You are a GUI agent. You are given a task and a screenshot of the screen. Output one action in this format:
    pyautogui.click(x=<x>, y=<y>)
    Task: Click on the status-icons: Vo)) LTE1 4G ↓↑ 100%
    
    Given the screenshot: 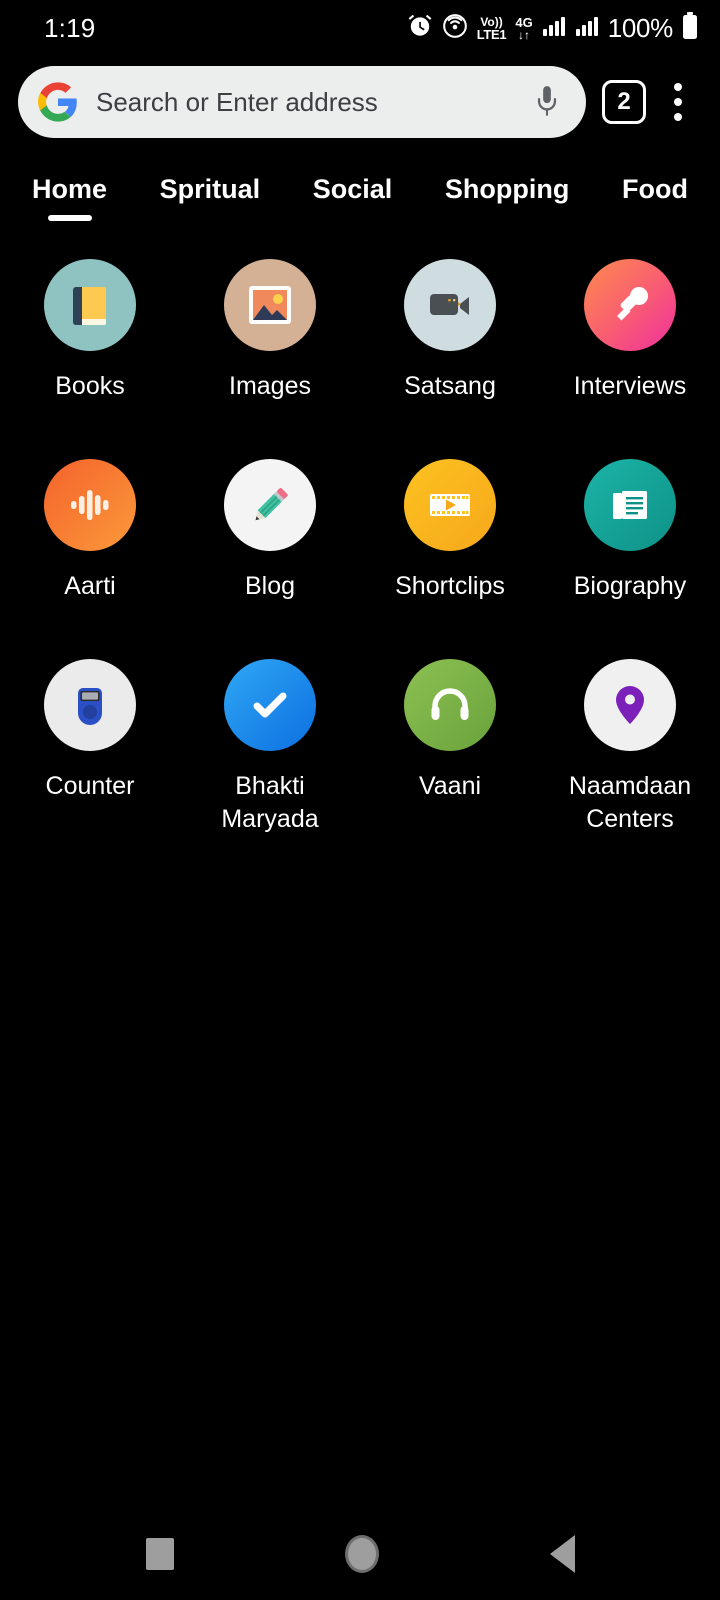 What is the action you would take?
    pyautogui.click(x=552, y=28)
    